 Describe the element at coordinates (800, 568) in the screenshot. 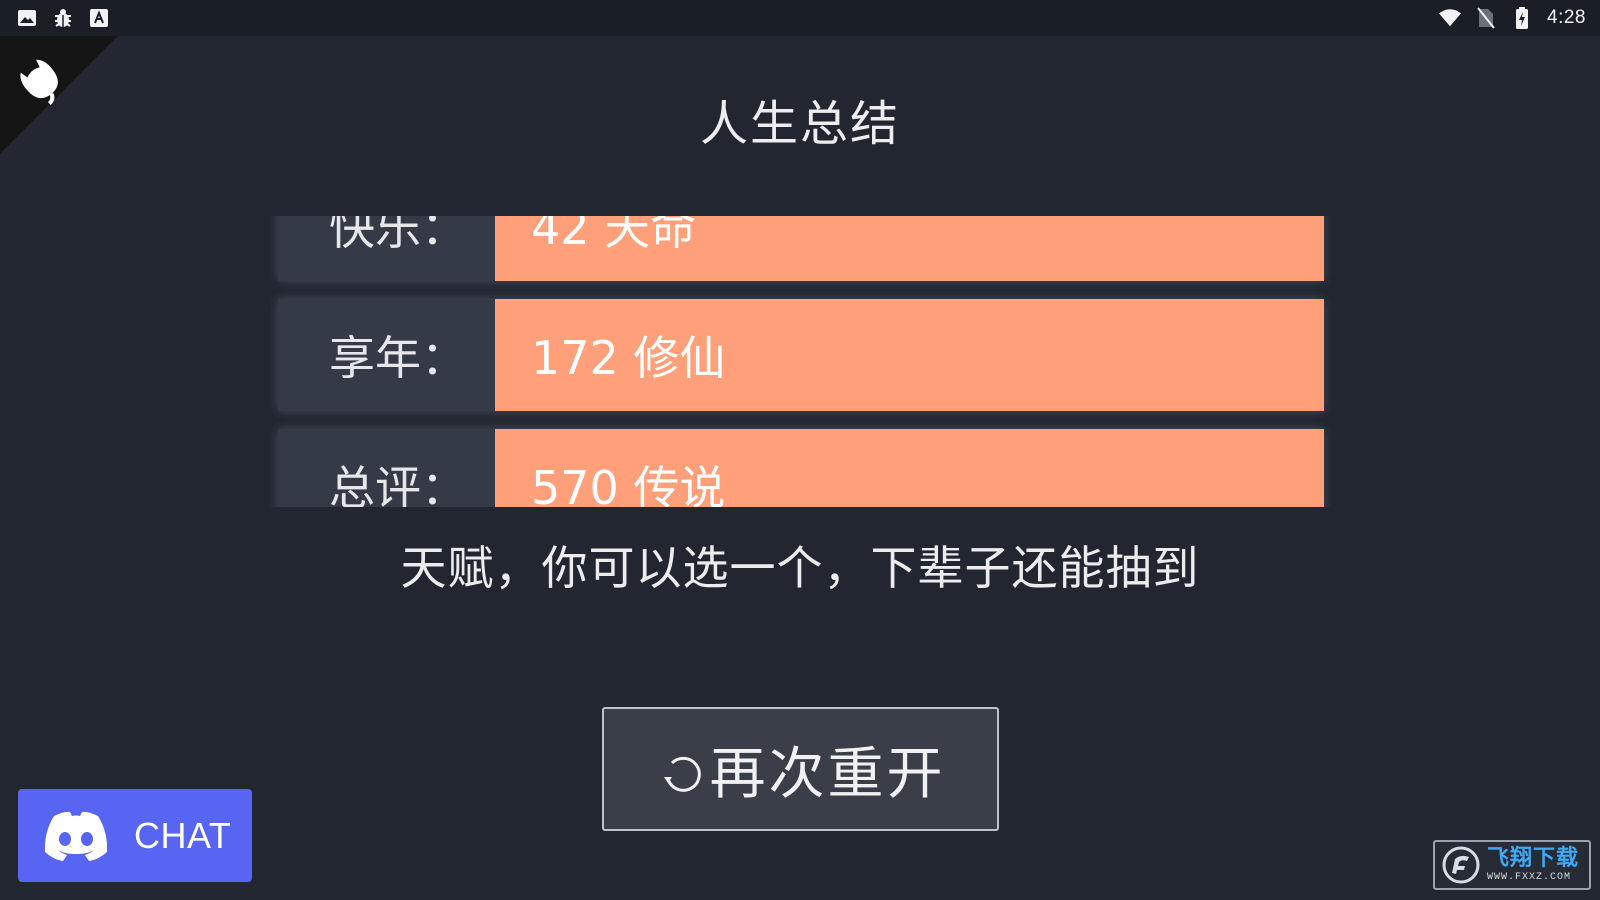

I see `talent-prompt: 天赋，你可以选一个，下辈子还能抽到` at that location.